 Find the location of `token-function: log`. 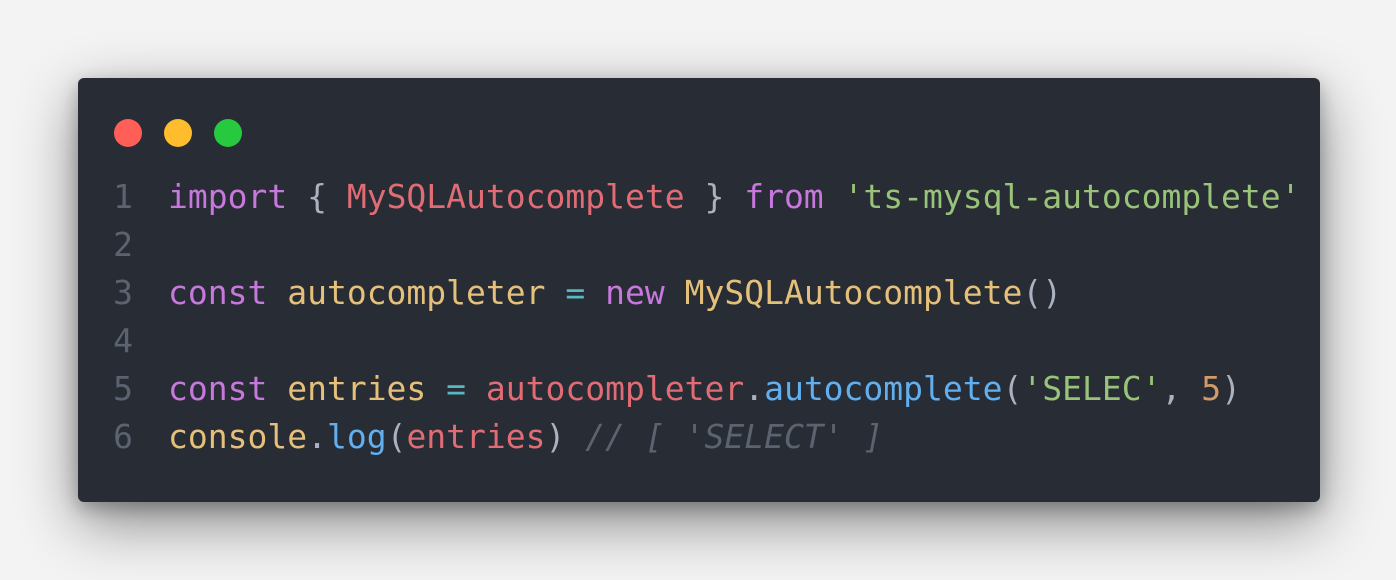

token-function: log is located at coordinates (356, 436).